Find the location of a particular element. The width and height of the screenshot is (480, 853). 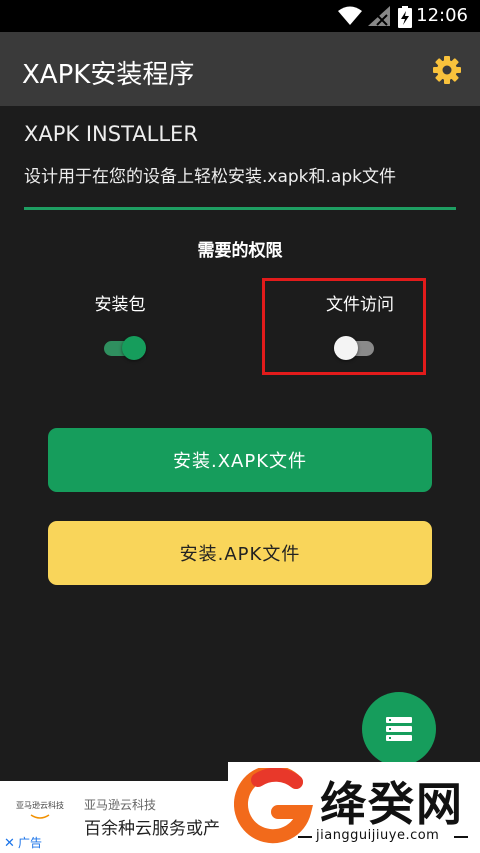

permissions-title: 需要的权限 is located at coordinates (240, 251).